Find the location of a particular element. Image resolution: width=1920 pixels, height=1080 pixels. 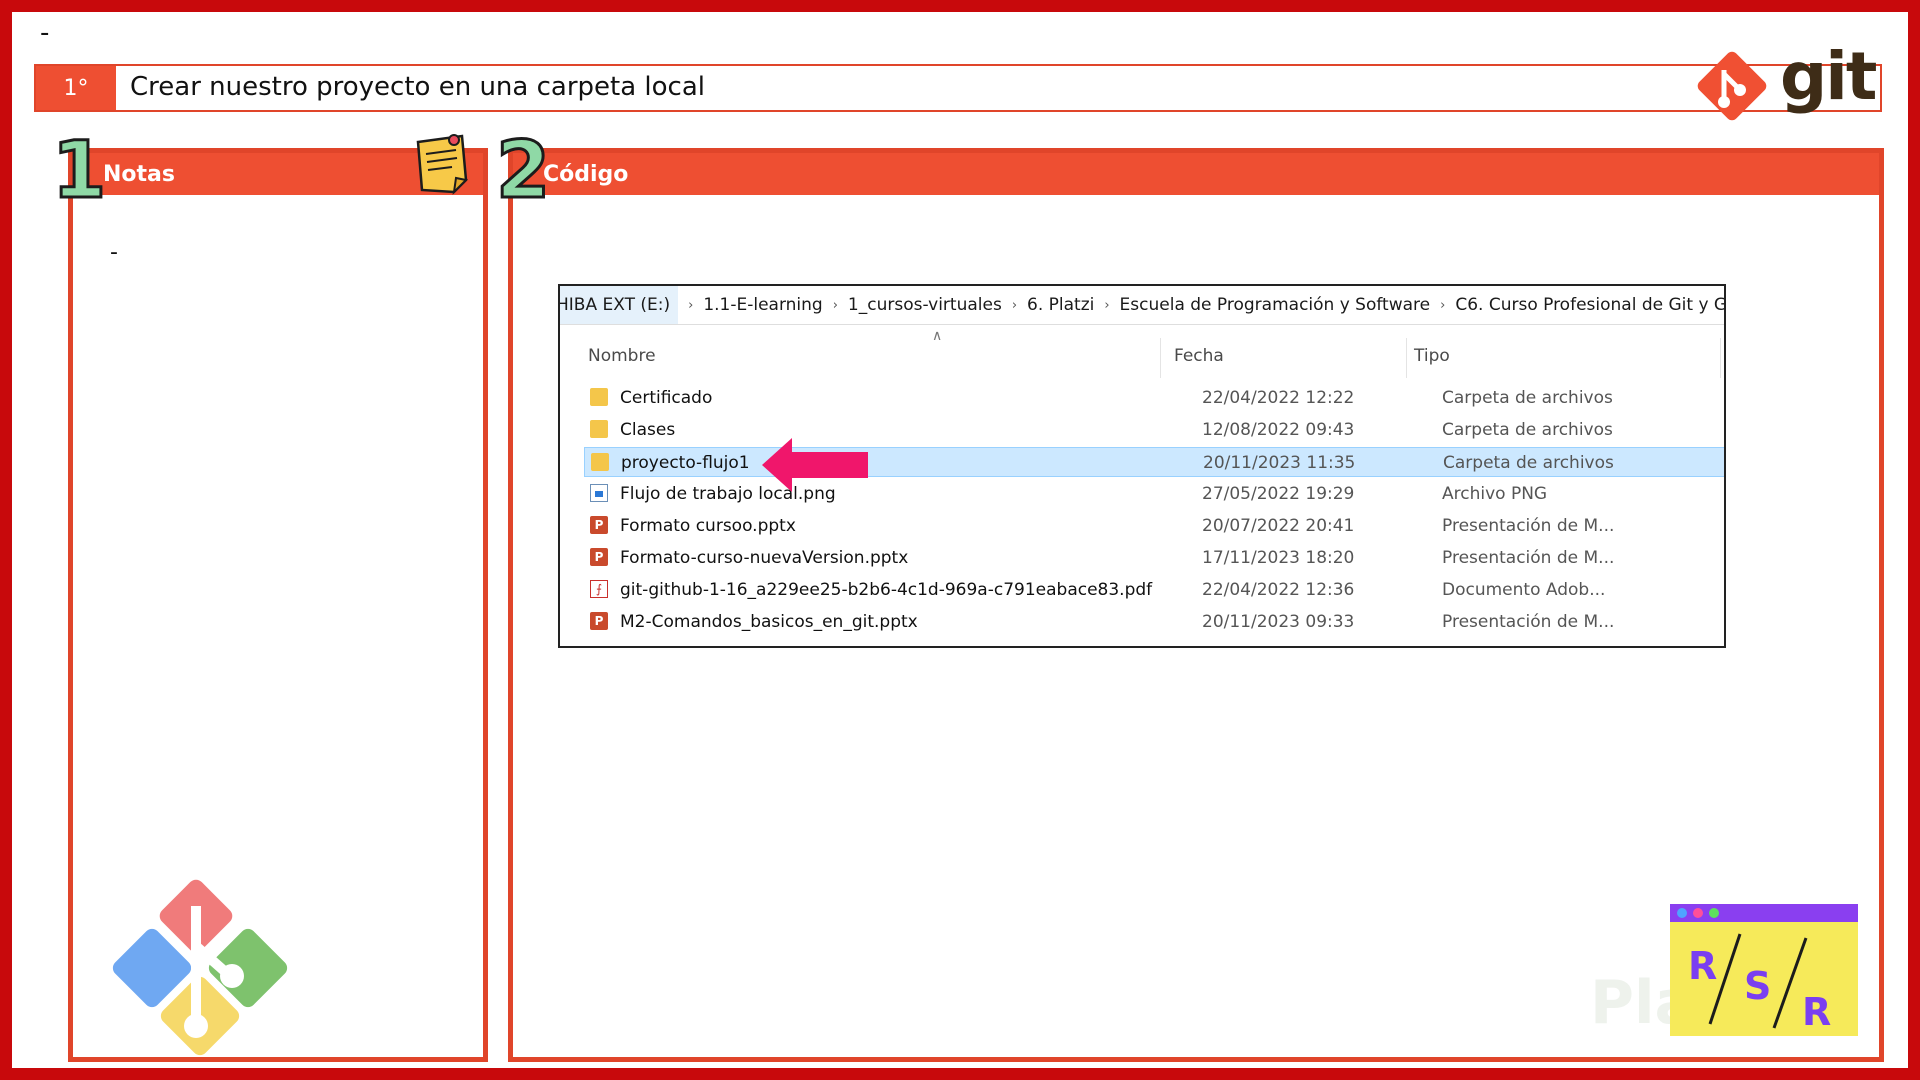

git-logo-text: git is located at coordinates (1828, 76).